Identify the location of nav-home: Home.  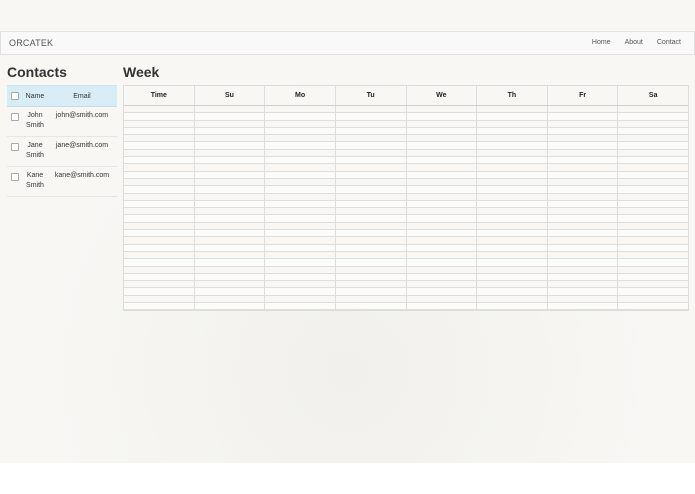
(601, 43).